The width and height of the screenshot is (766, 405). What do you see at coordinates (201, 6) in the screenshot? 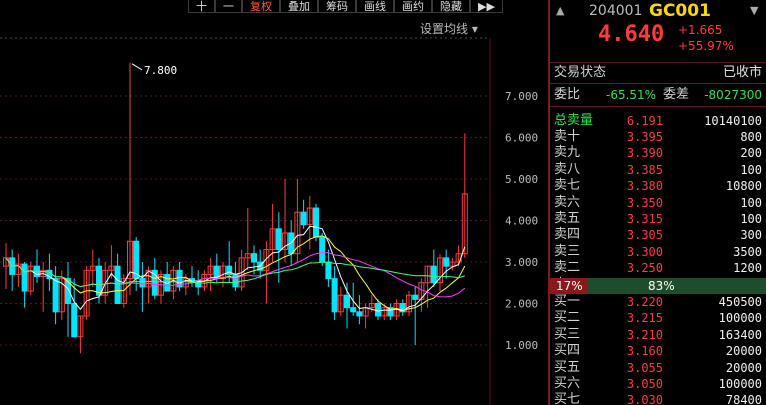
I see `crosshair-button: 十` at bounding box center [201, 6].